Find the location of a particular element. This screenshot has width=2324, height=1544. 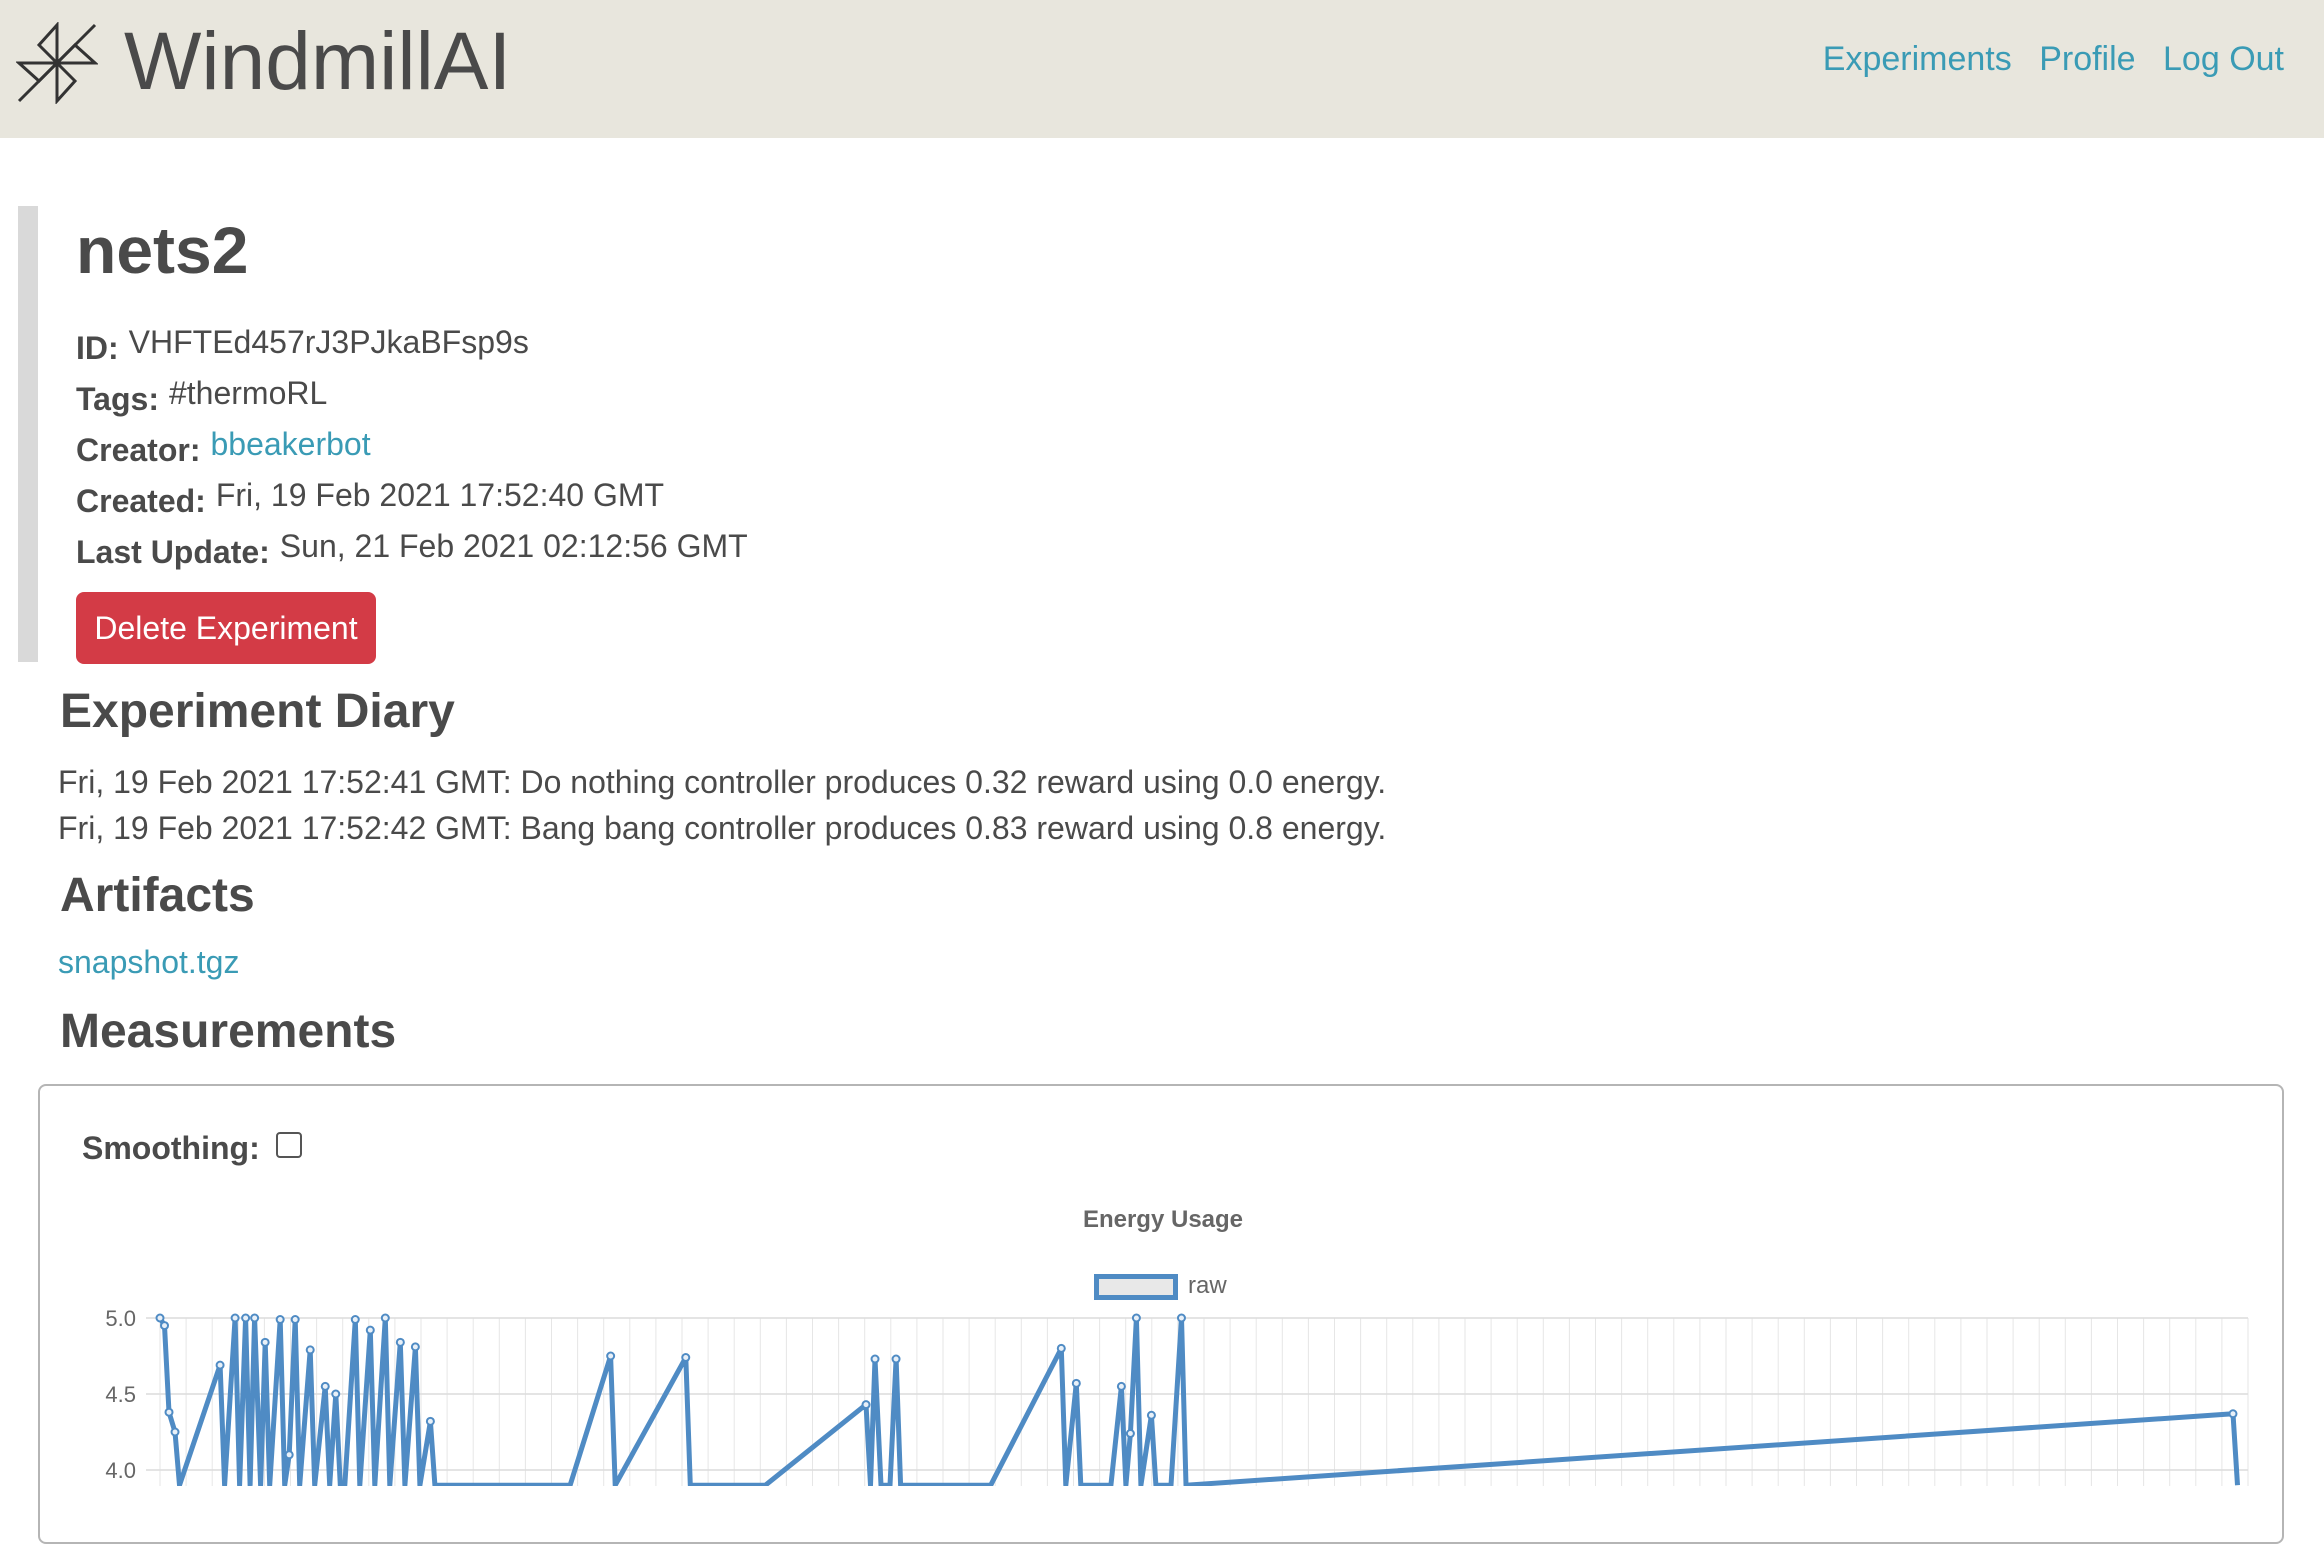

meta-id-label: ID: is located at coordinates (97, 348).